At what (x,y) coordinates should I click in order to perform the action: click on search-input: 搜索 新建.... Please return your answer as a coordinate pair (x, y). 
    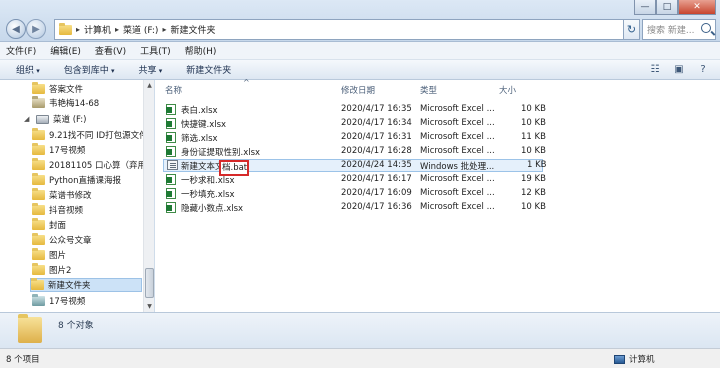
    Looking at the image, I should click on (679, 29).